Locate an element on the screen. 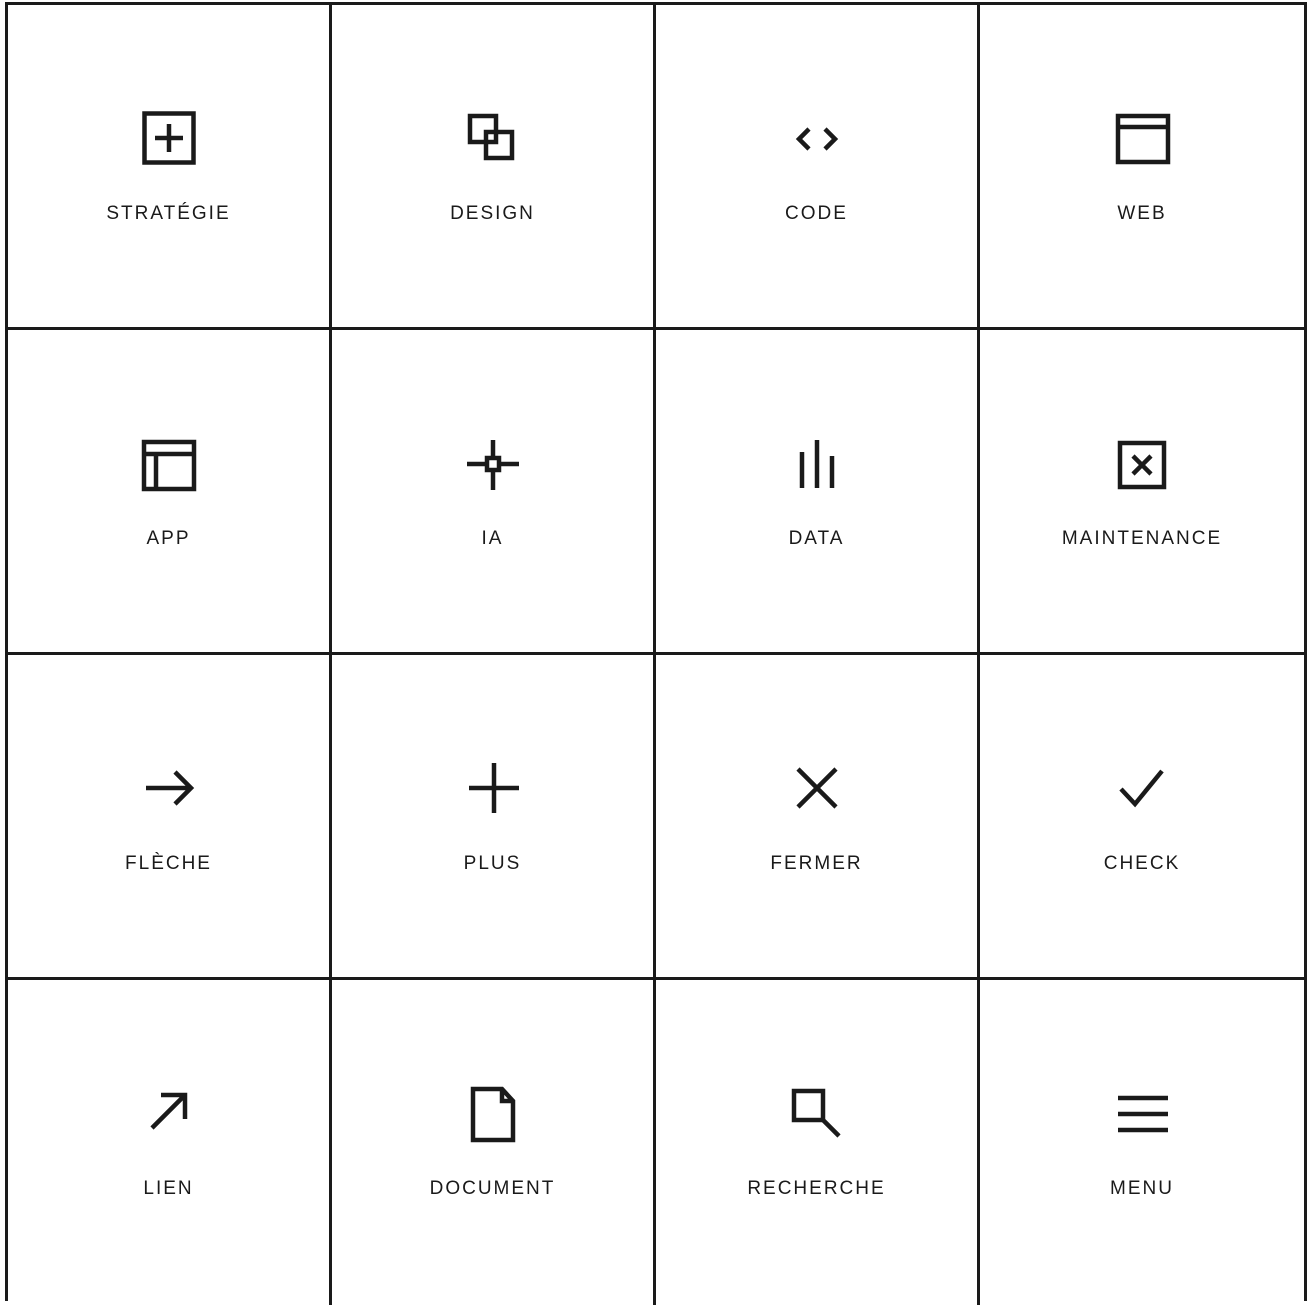 This screenshot has height=1305, width=1307. tile-fleche: FLÈCHE is located at coordinates (170, 817).